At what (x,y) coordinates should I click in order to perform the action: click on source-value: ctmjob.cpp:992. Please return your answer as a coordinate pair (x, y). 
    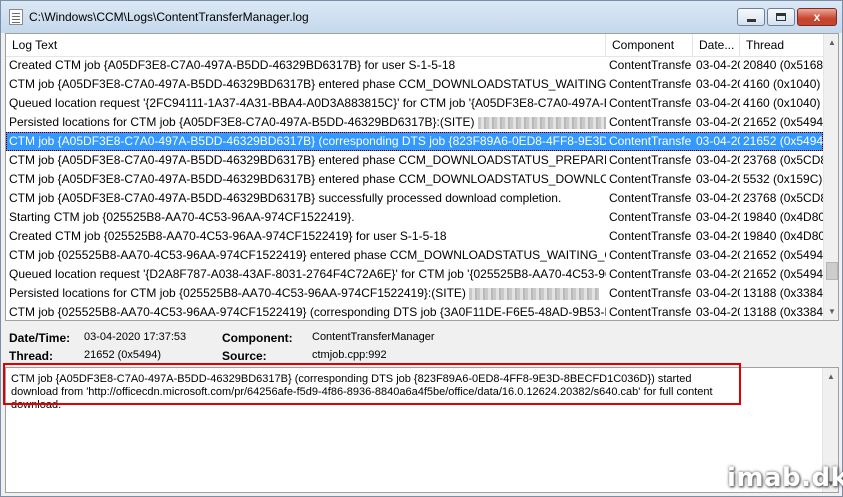
    Looking at the image, I should click on (349, 355).